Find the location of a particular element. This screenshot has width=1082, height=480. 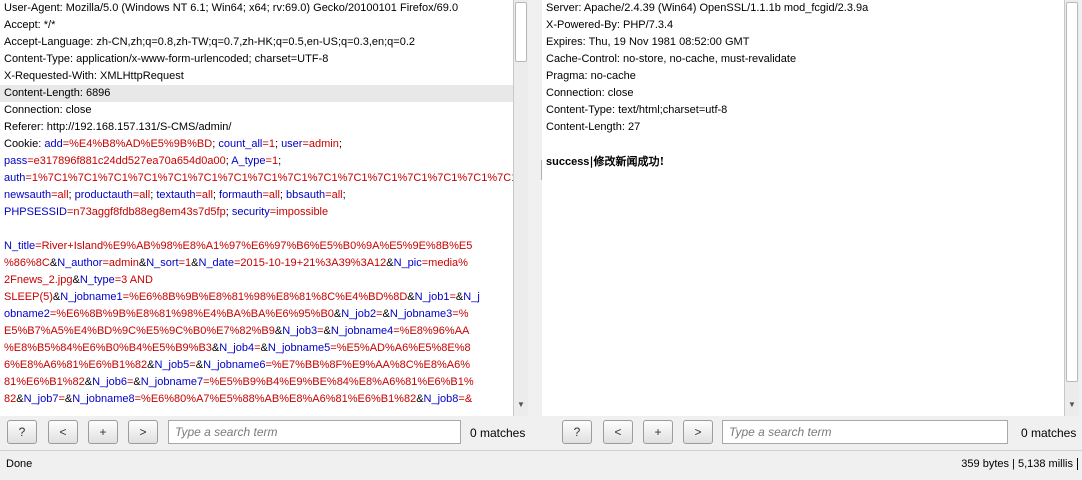

param-name: add is located at coordinates (53, 144).